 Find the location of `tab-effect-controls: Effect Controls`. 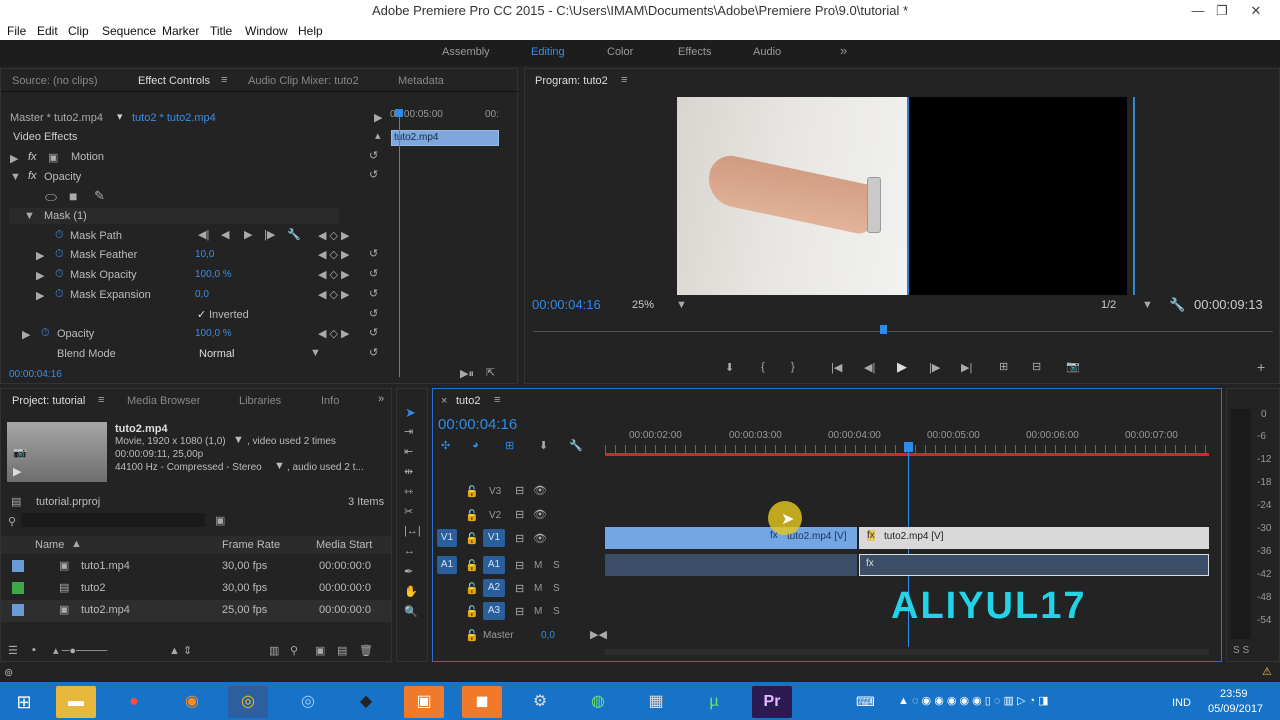

tab-effect-controls: Effect Controls is located at coordinates (174, 81).